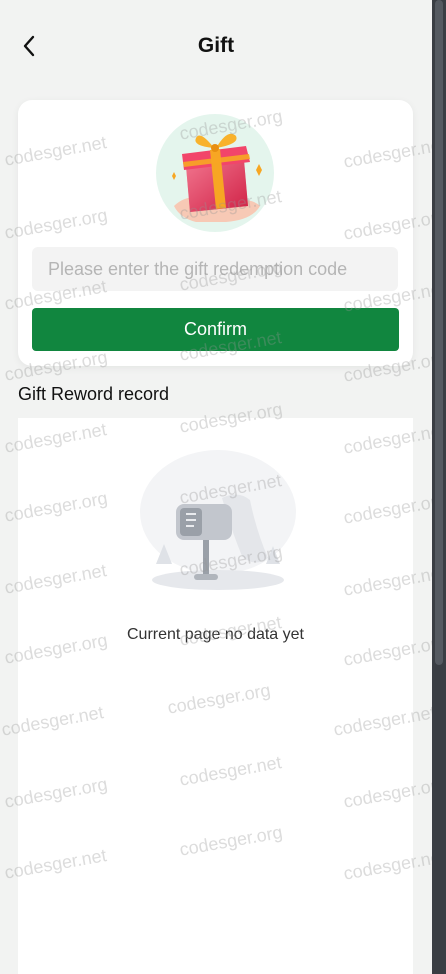  What do you see at coordinates (439, 332) in the screenshot?
I see `scrollbar-thumb` at bounding box center [439, 332].